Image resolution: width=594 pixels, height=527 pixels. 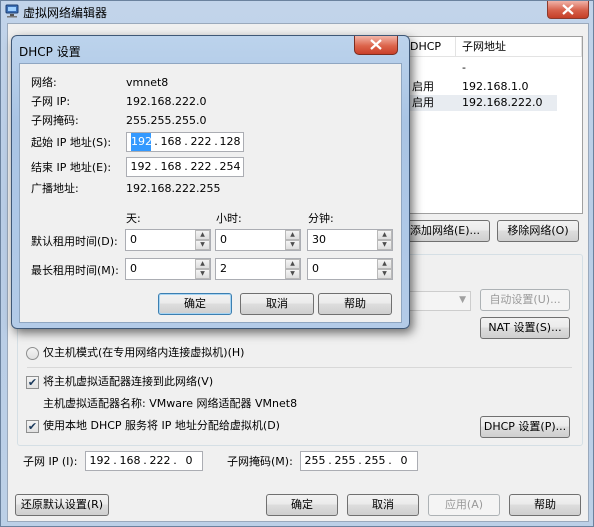 I want to click on separator, so click(x=299, y=367).